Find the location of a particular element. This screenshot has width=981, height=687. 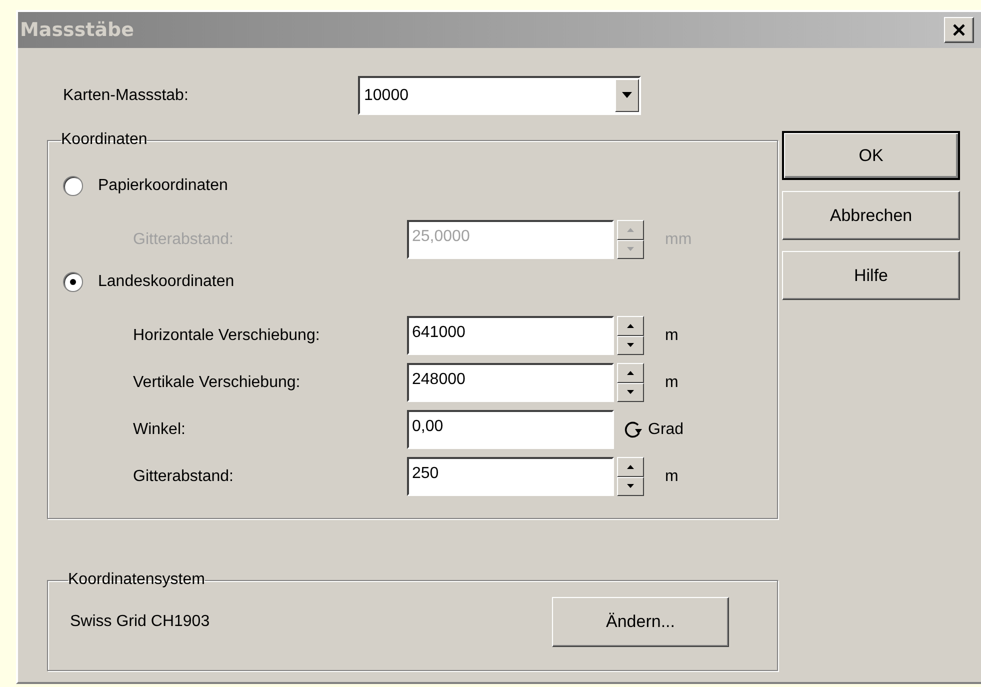

dialog-button: Hilfe is located at coordinates (871, 275).